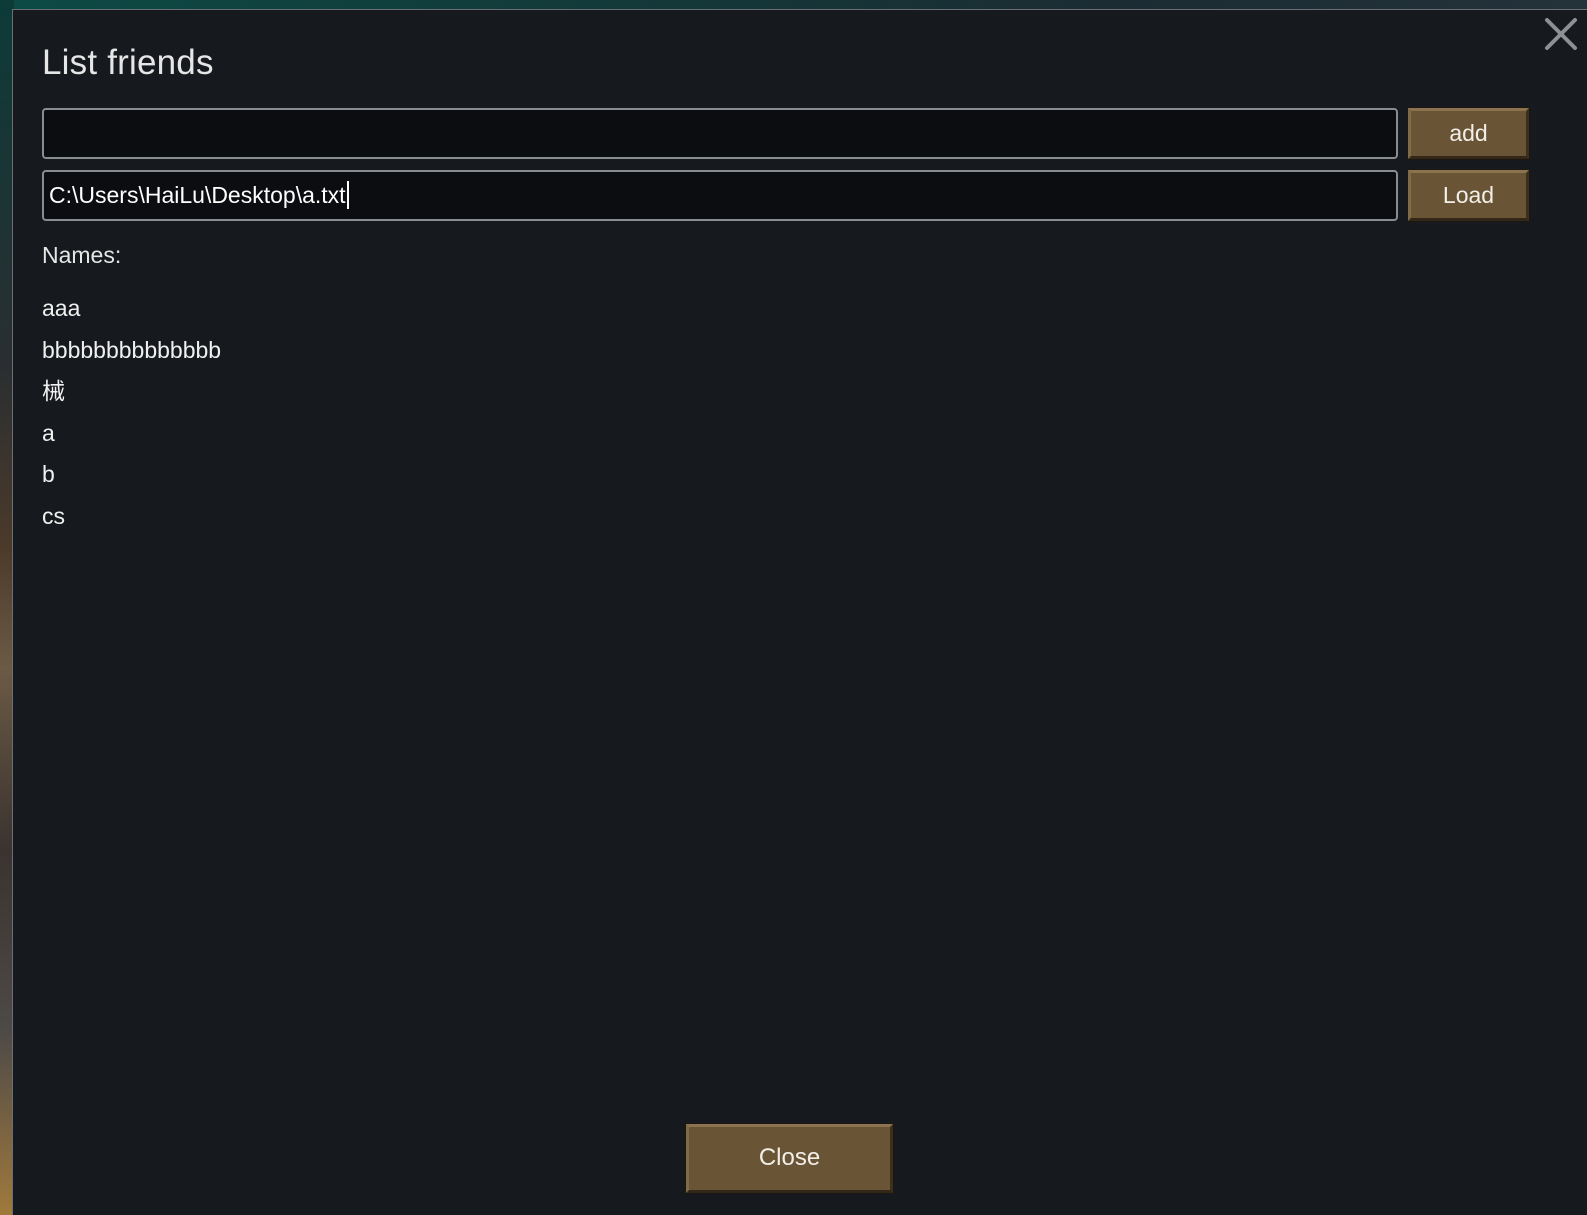 This screenshot has width=1587, height=1215. Describe the element at coordinates (1468, 195) in the screenshot. I see `load-button: Load` at that location.